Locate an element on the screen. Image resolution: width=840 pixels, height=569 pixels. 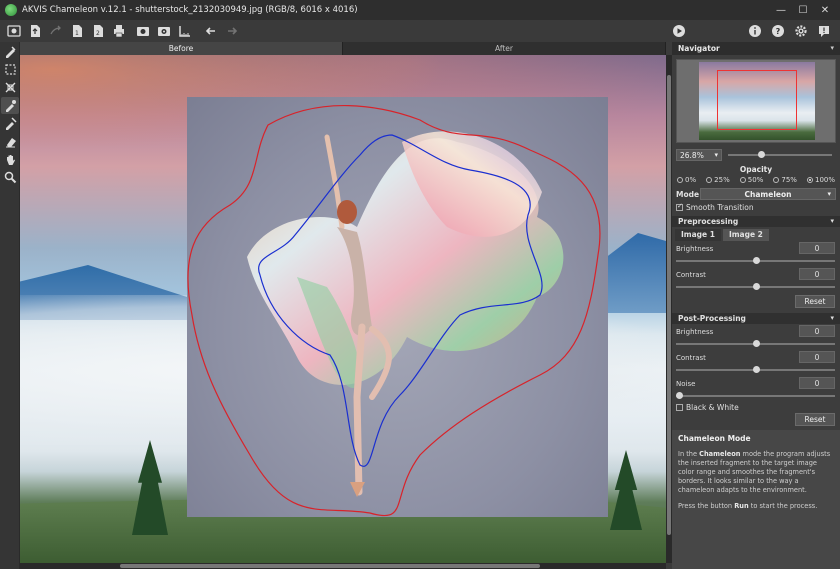
zoom-select: 26.8% is located at coordinates (699, 155).